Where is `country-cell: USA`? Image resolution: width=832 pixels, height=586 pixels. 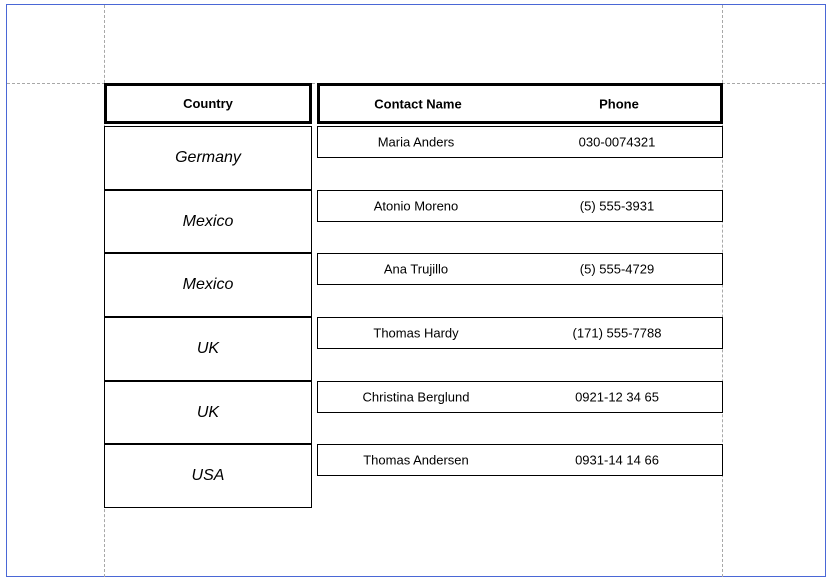 country-cell: USA is located at coordinates (208, 476).